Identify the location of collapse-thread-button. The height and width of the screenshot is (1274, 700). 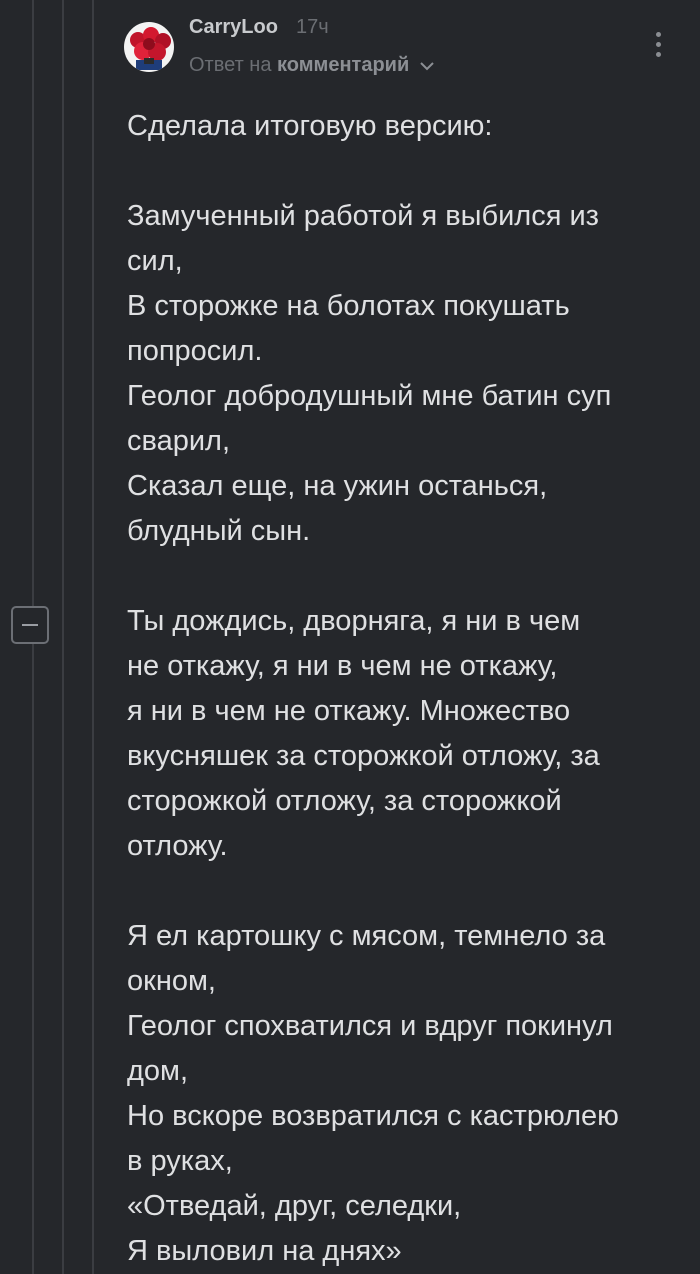
(30, 625).